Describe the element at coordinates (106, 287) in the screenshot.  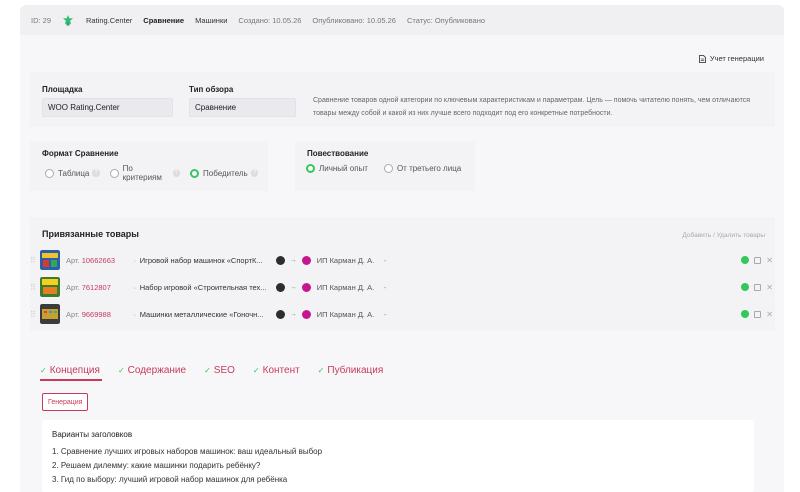
I see `article-number: 7612807` at that location.